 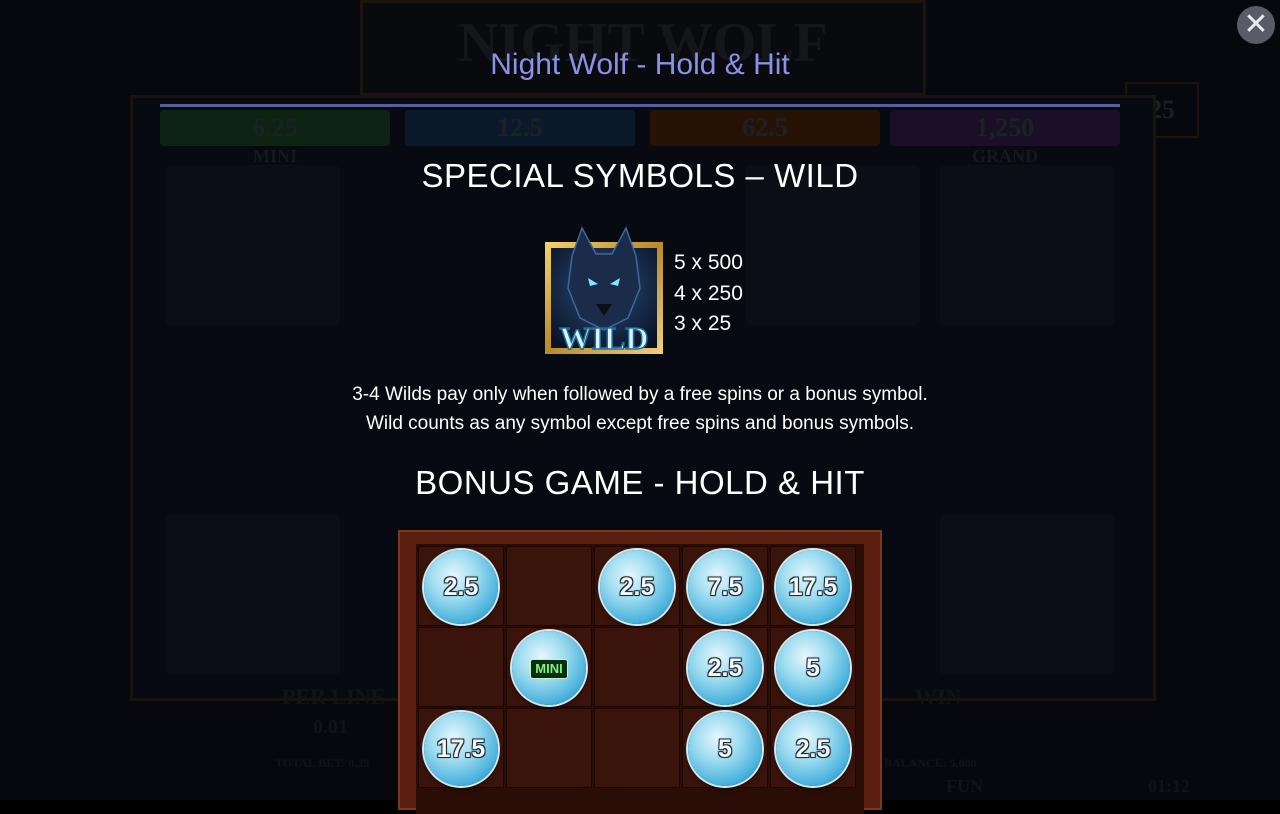 What do you see at coordinates (330, 727) in the screenshot?
I see `background-per-line-value: 0.01` at bounding box center [330, 727].